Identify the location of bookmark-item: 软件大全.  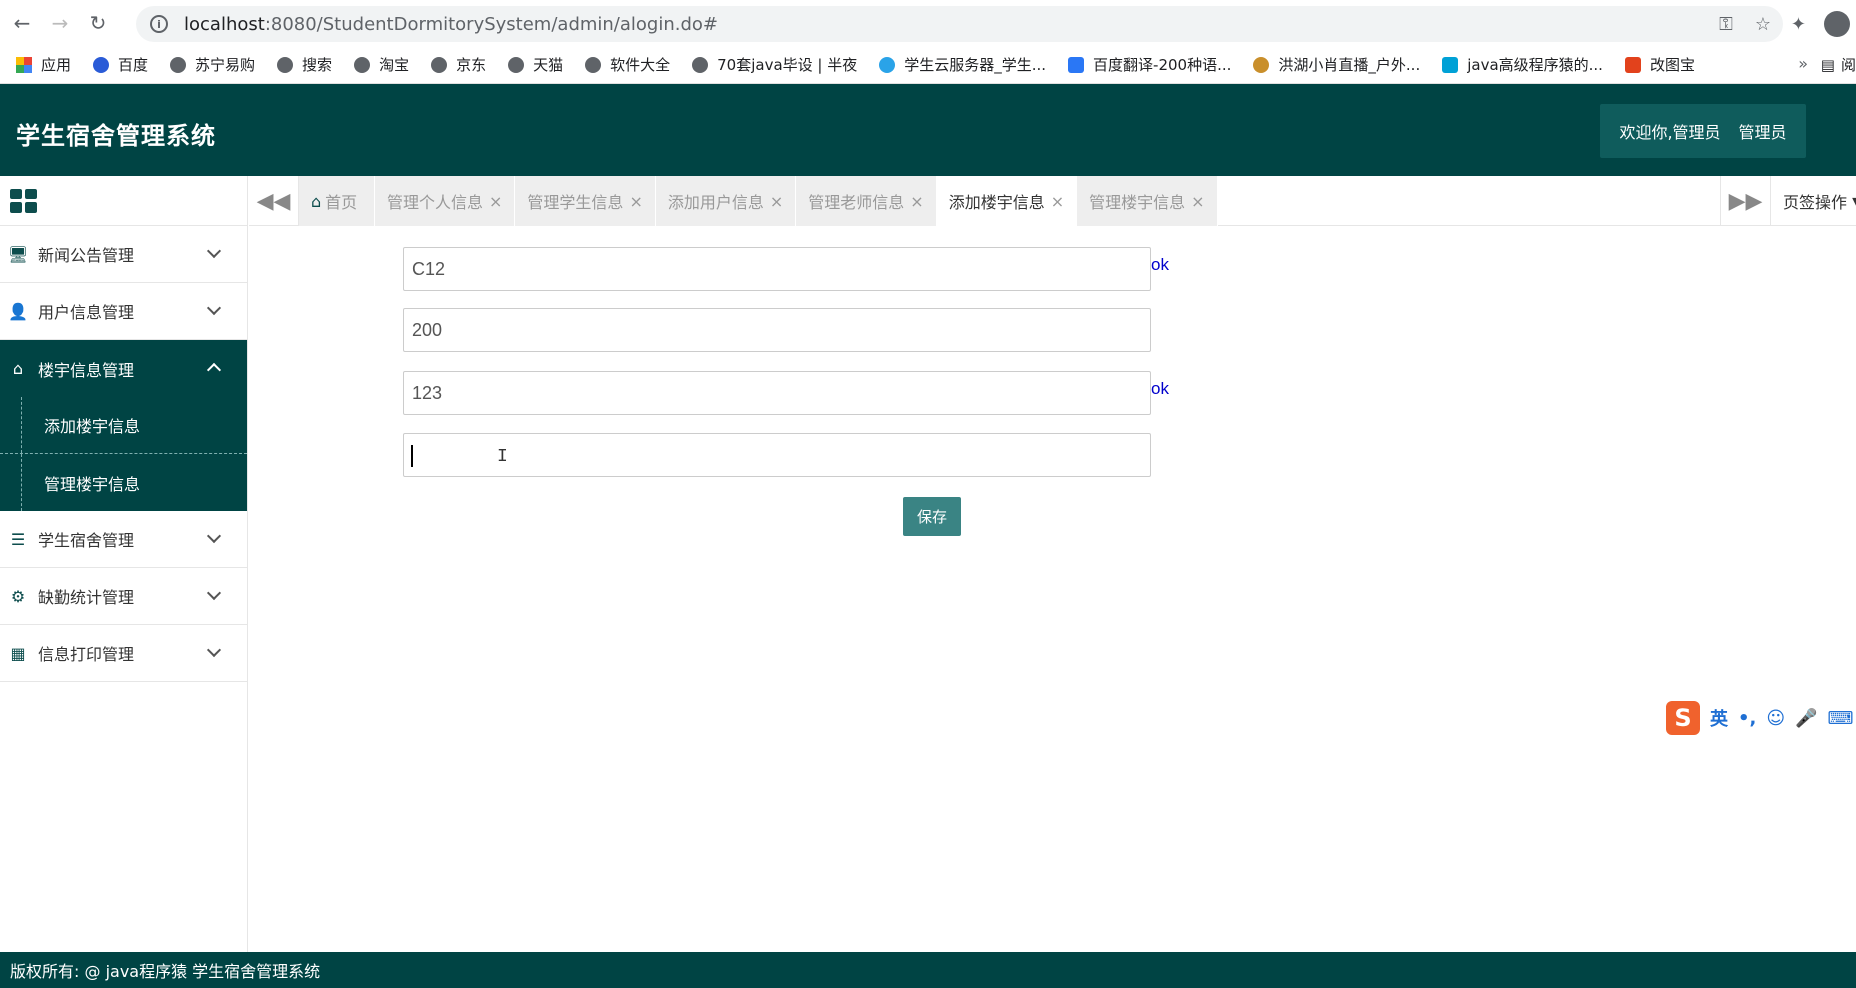
(627, 64).